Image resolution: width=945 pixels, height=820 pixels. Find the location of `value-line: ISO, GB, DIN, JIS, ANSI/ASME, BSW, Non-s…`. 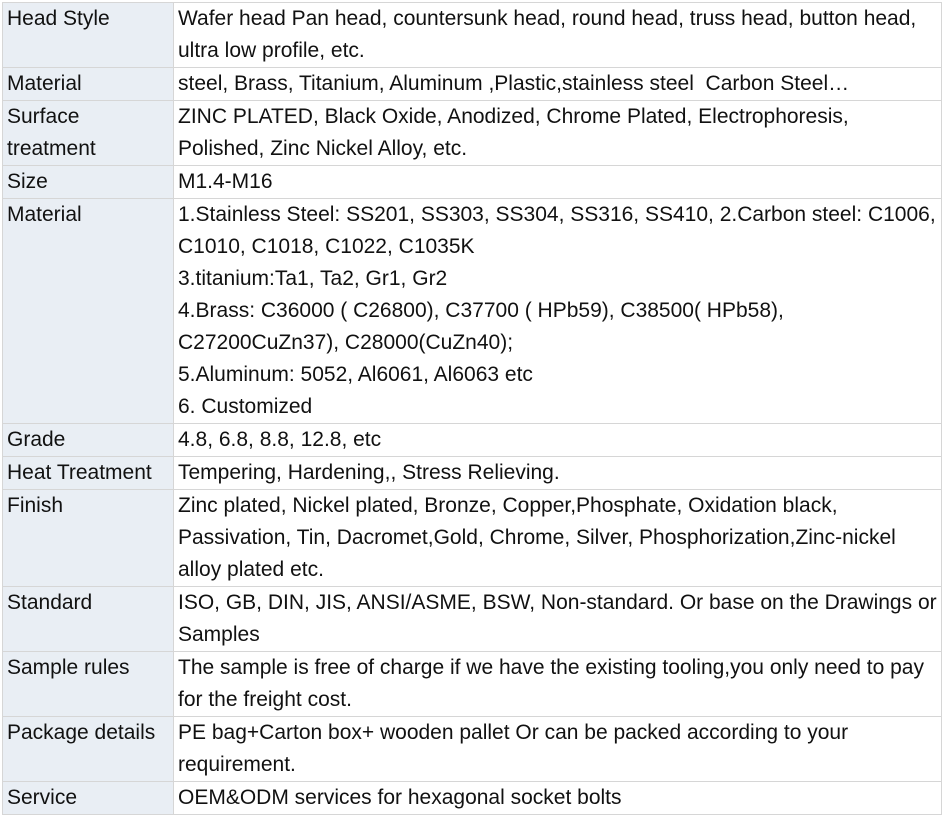

value-line: ISO, GB, DIN, JIS, ANSI/ASME, BSW, Non-s… is located at coordinates (560, 618).